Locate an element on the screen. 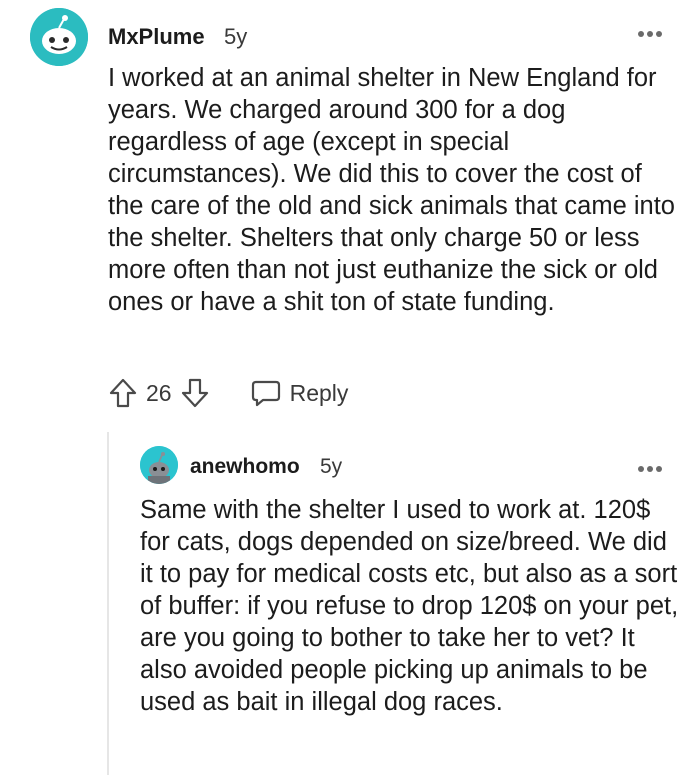 This screenshot has height=775, width=700. comment-author: MxPlume is located at coordinates (156, 37).